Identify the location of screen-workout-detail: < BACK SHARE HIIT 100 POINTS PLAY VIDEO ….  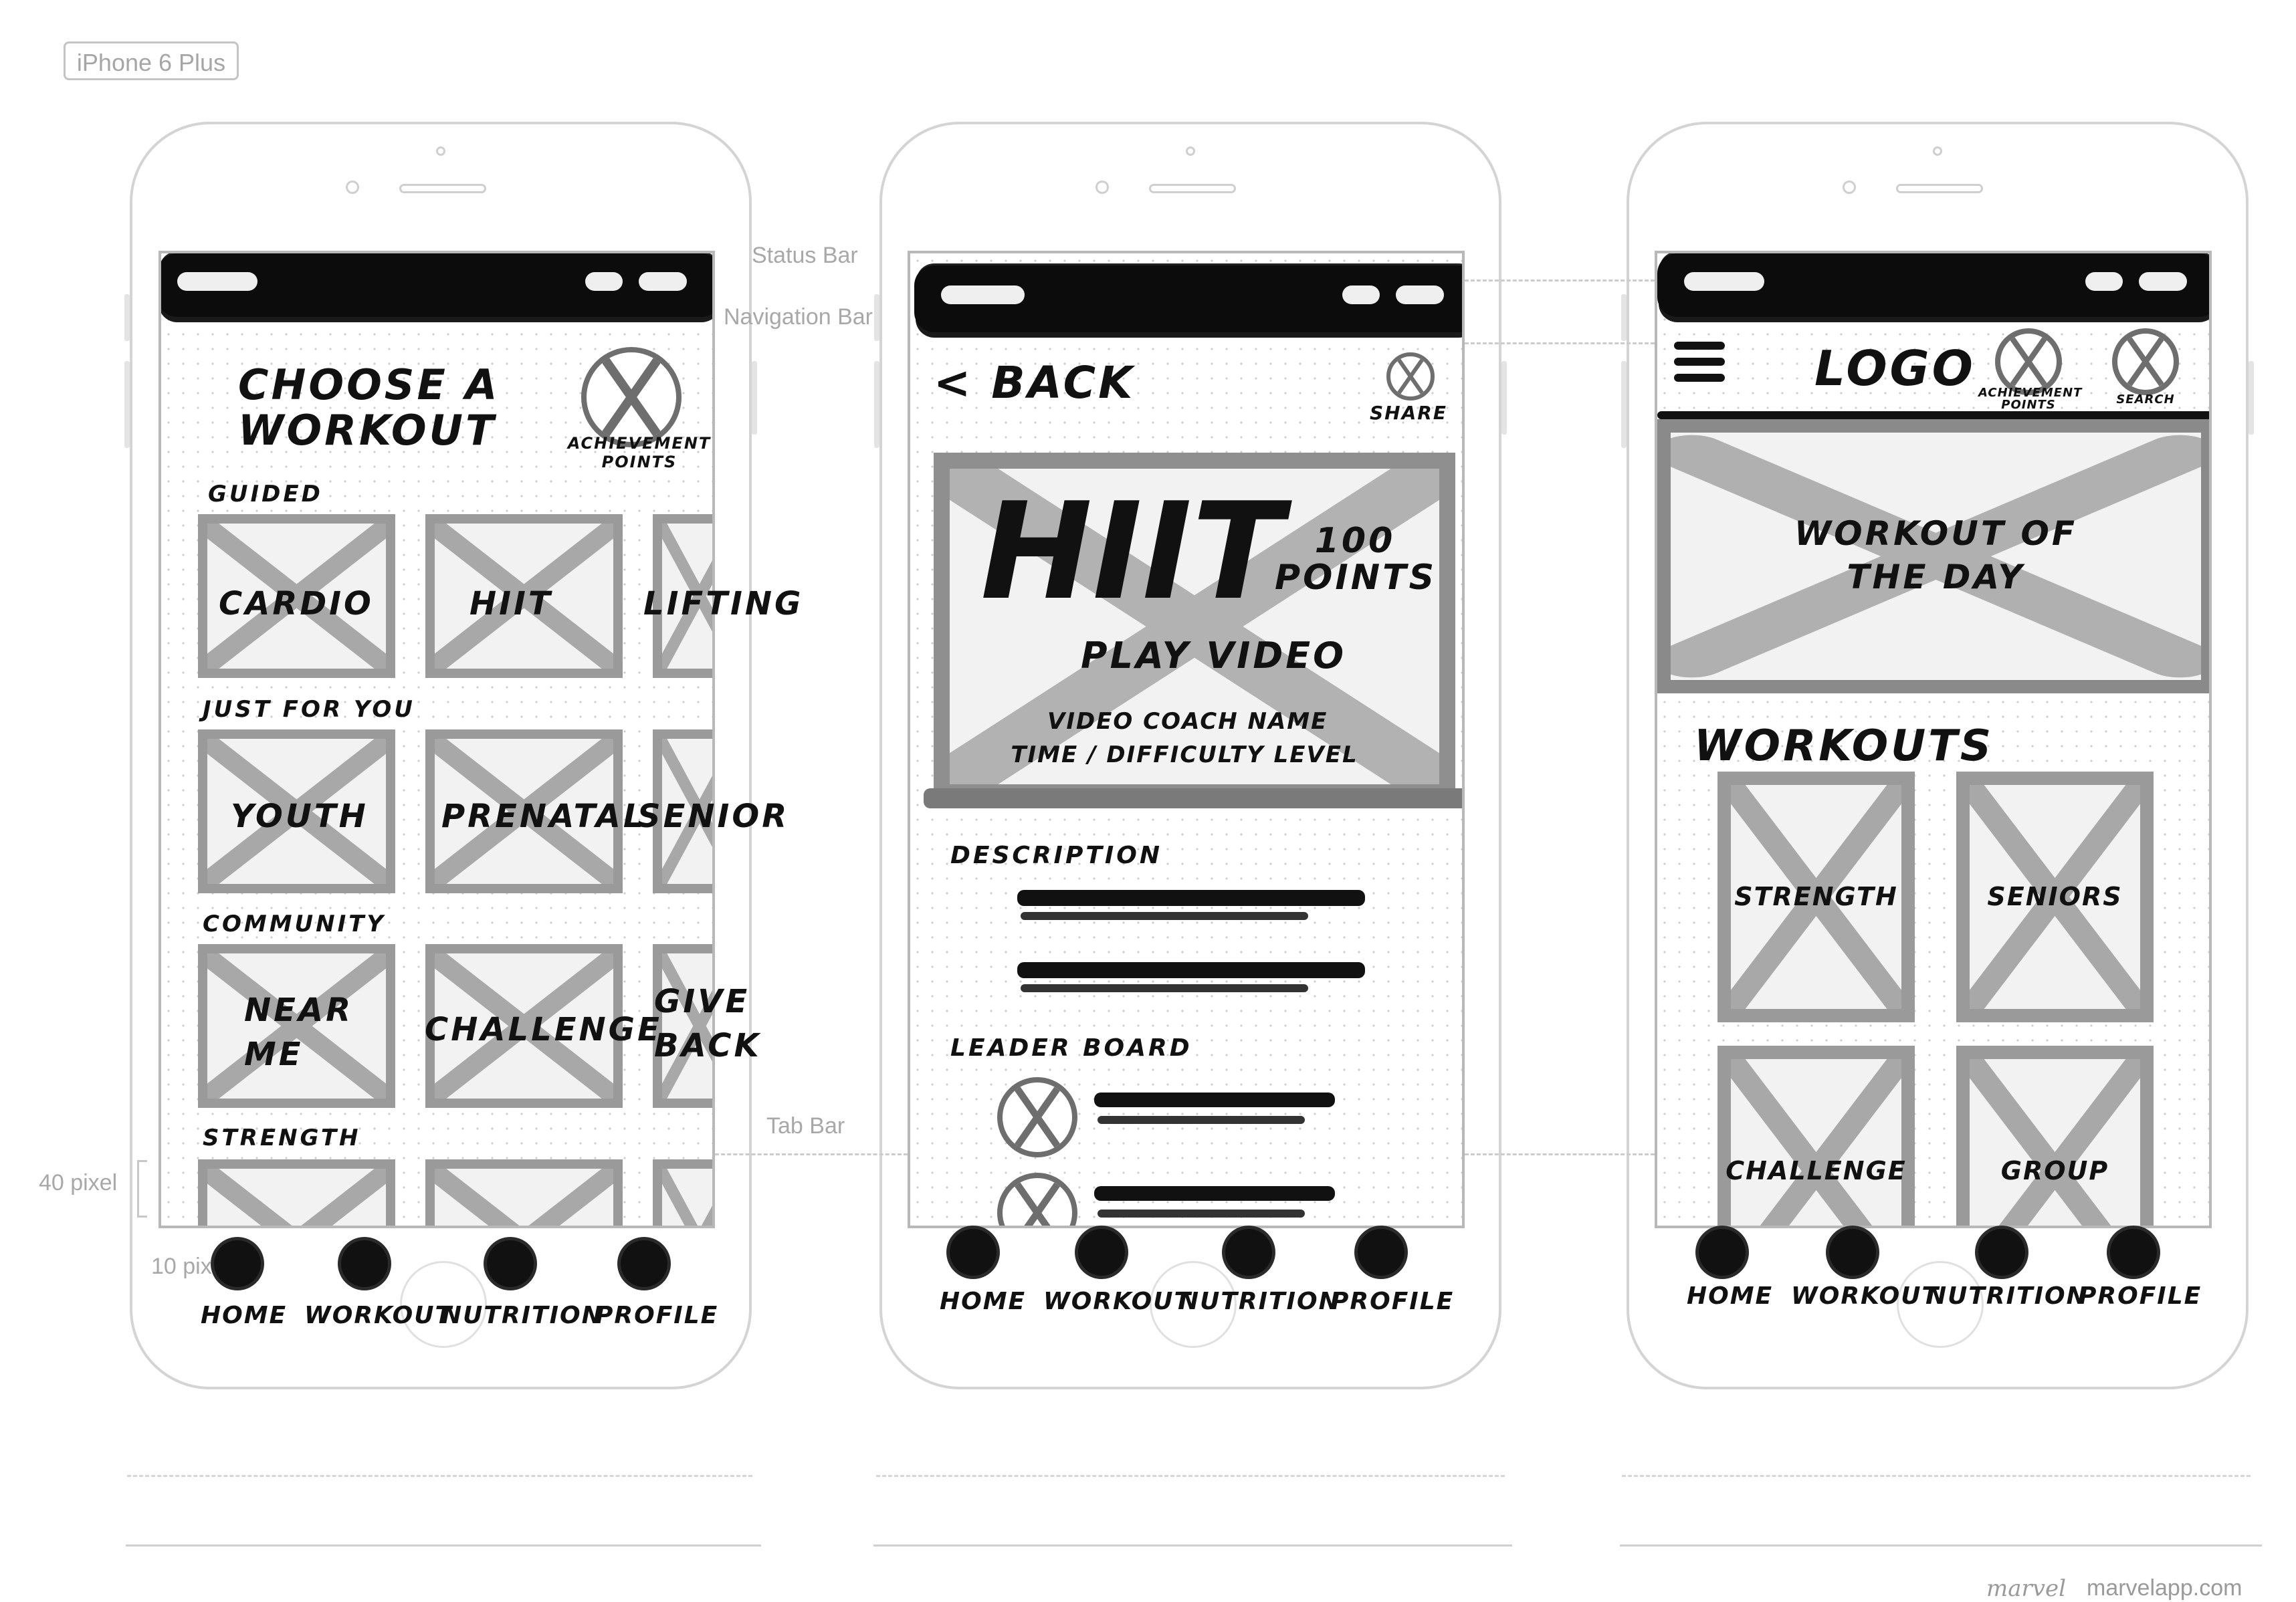
(1187, 740).